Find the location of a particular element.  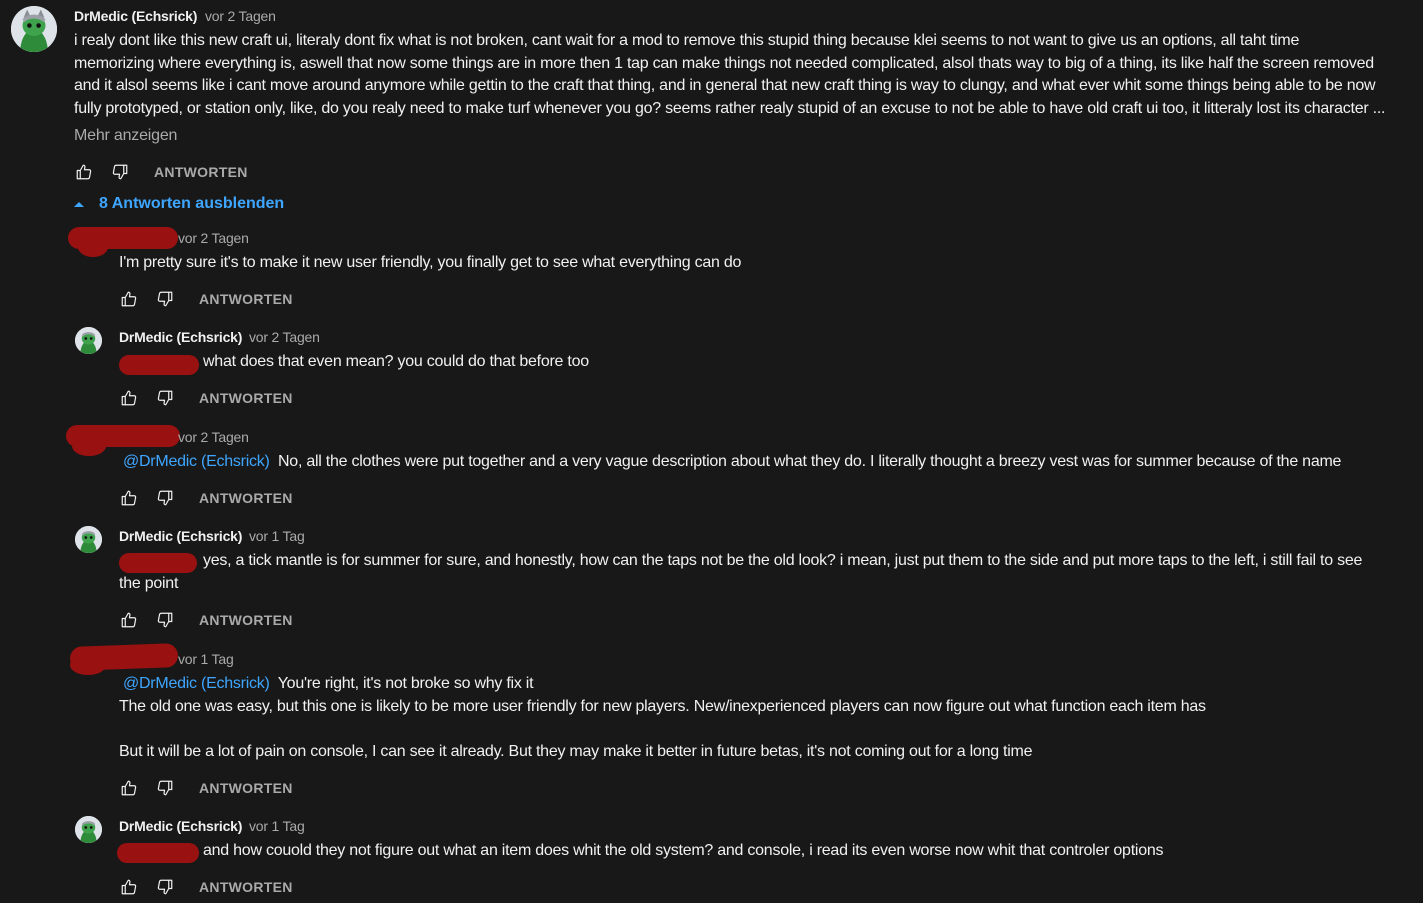

comment-actions: ANTWORTEN is located at coordinates (161, 172).